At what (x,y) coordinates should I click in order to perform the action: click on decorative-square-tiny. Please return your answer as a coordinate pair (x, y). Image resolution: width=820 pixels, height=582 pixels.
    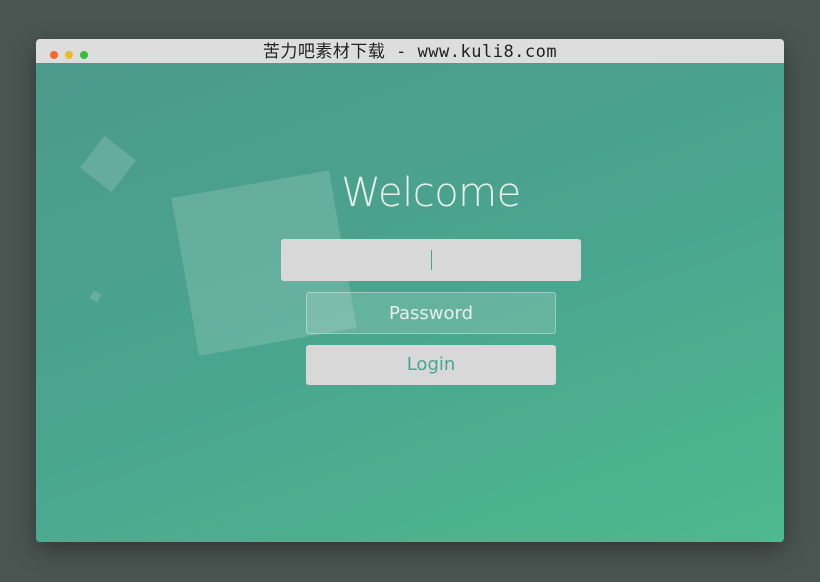
    Looking at the image, I should click on (95, 296).